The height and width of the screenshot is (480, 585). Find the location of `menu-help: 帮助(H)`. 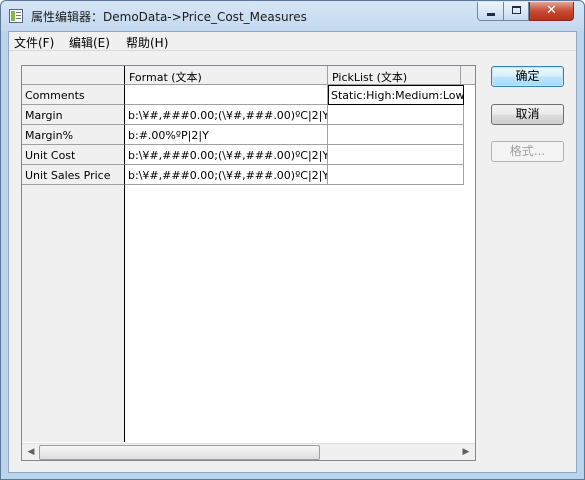

menu-help: 帮助(H) is located at coordinates (147, 42).